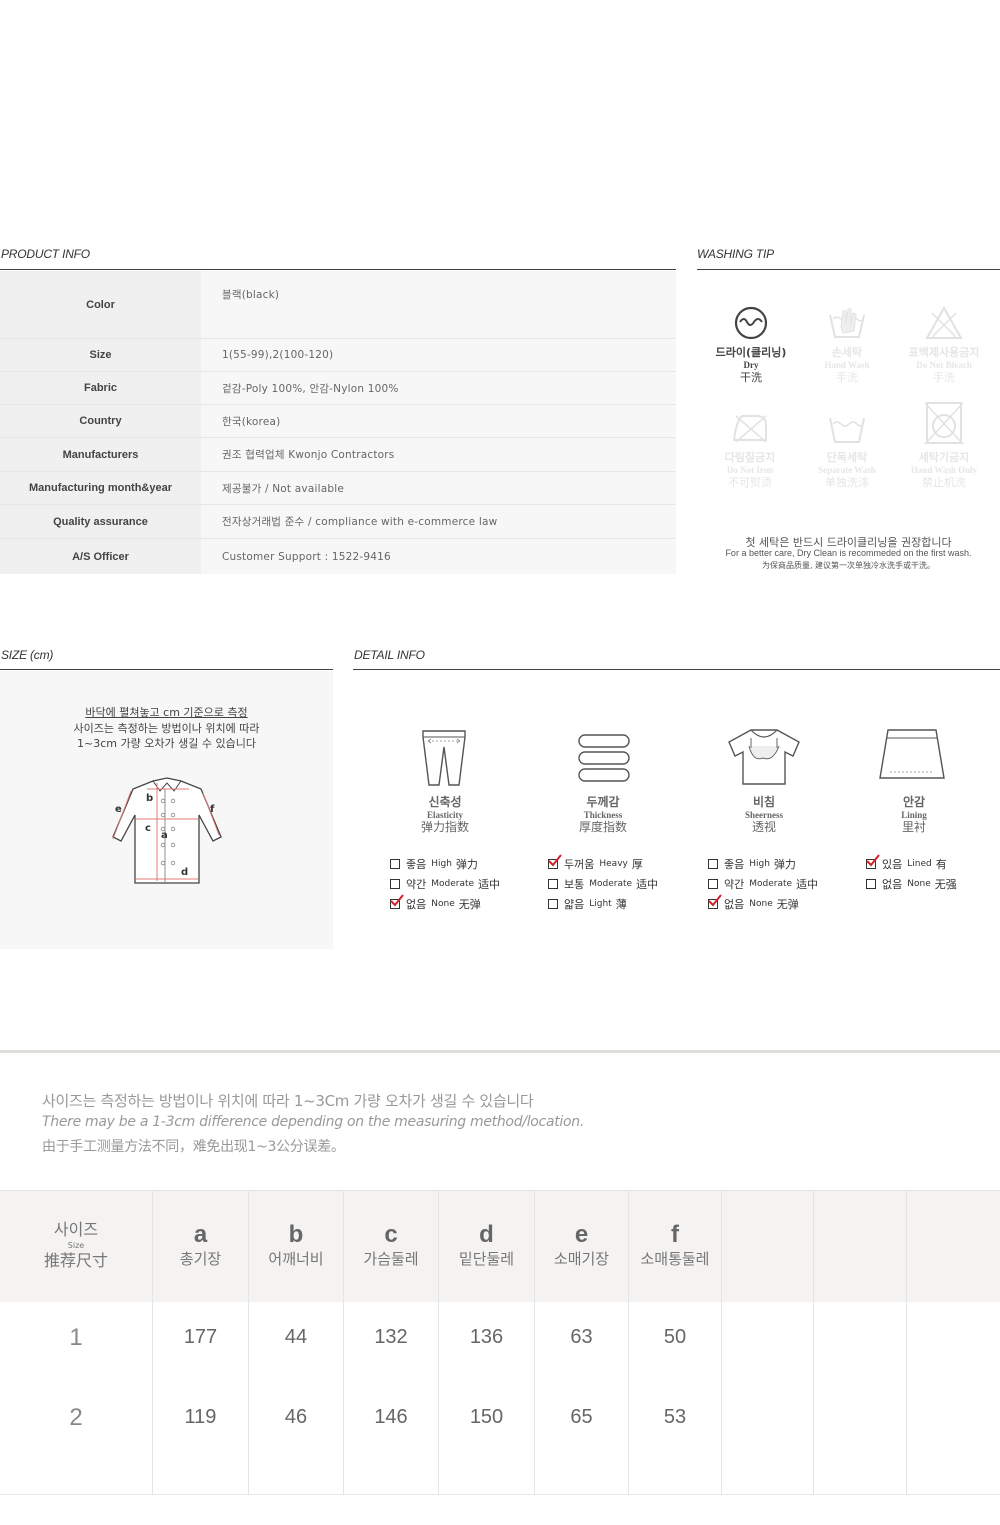 The width and height of the screenshot is (1000, 1525). What do you see at coordinates (296, 1247) in the screenshot?
I see `column-header-b: b 어깨너비` at bounding box center [296, 1247].